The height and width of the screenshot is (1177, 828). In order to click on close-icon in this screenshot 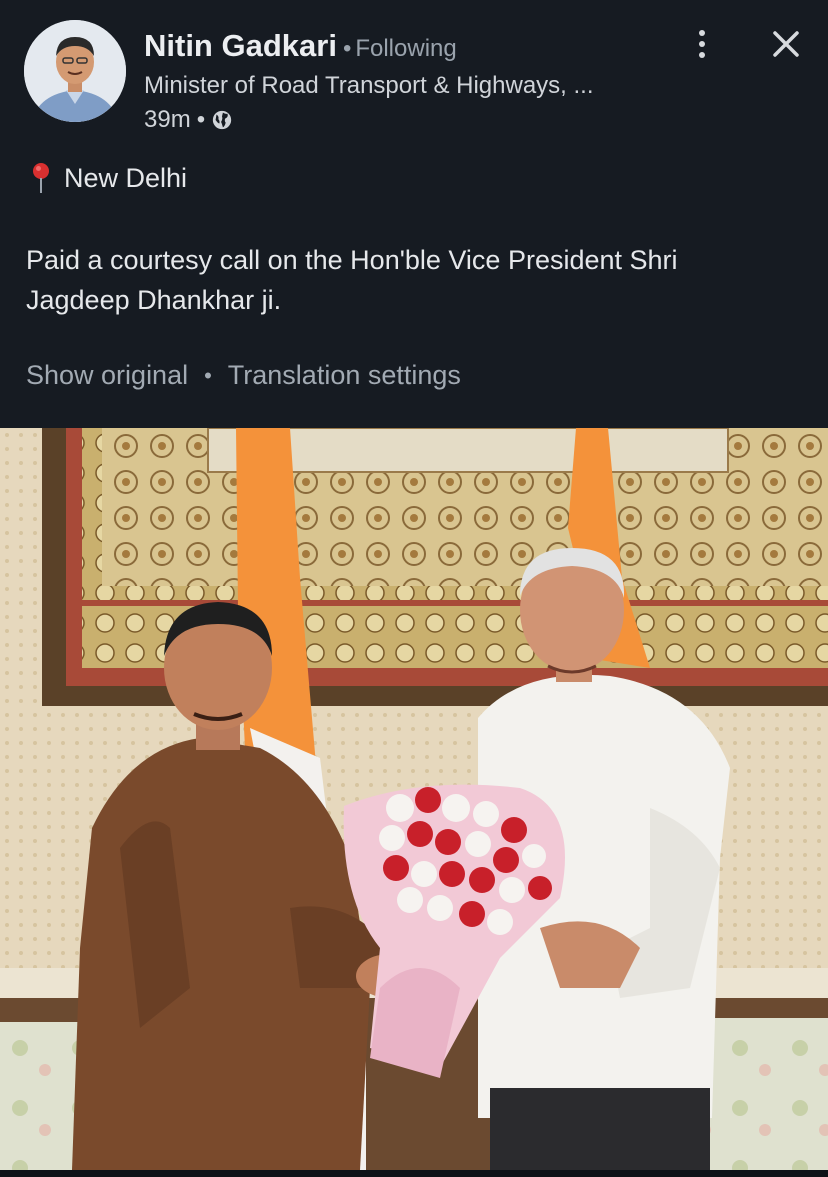, I will do `click(786, 44)`.